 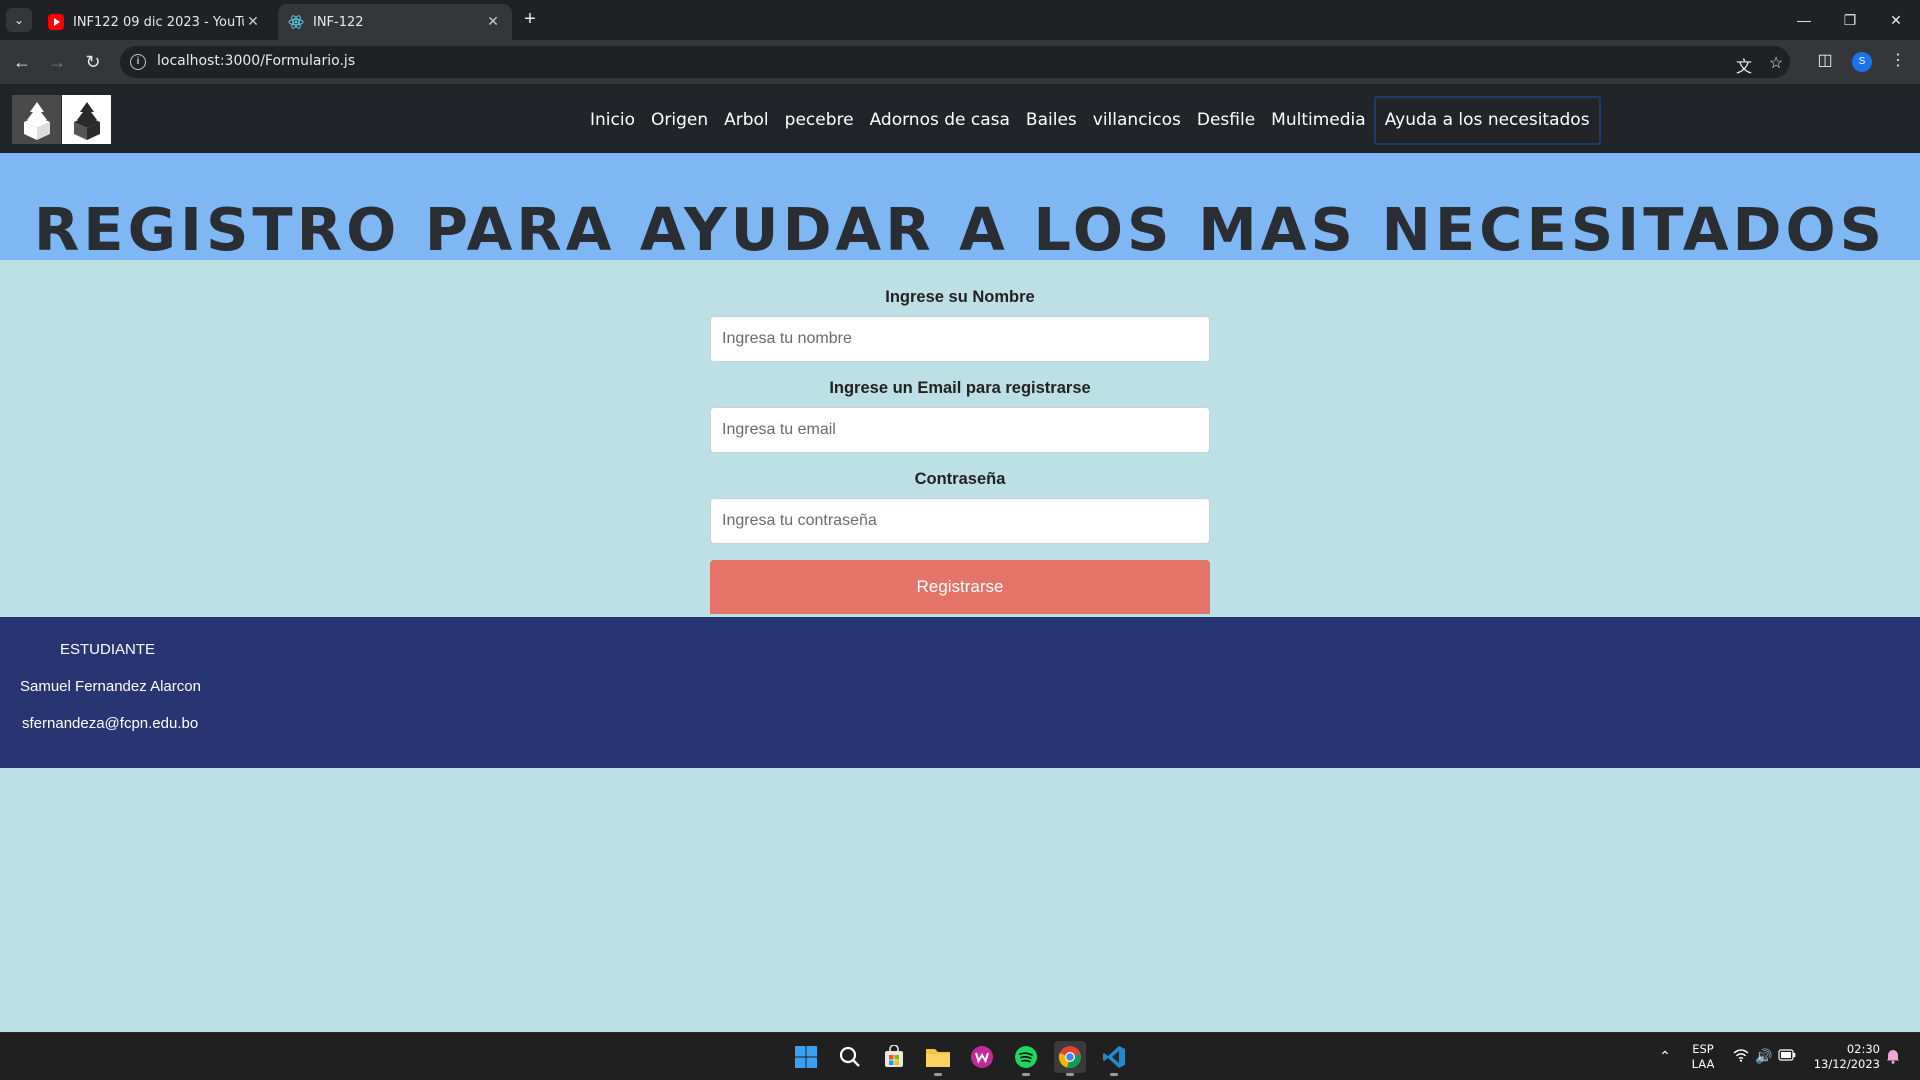 What do you see at coordinates (1850, 20) in the screenshot?
I see `restore-icon: ❐` at bounding box center [1850, 20].